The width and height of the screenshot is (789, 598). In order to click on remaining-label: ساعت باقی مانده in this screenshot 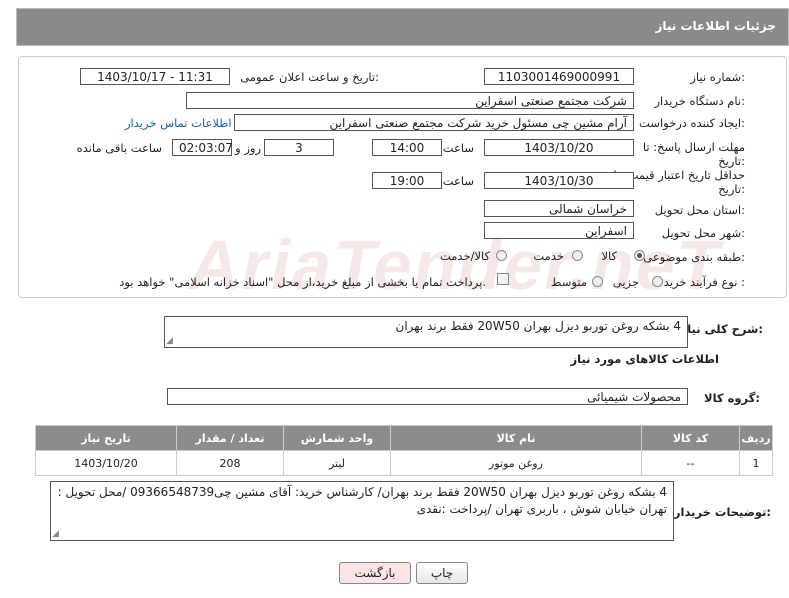, I will do `click(119, 148)`.